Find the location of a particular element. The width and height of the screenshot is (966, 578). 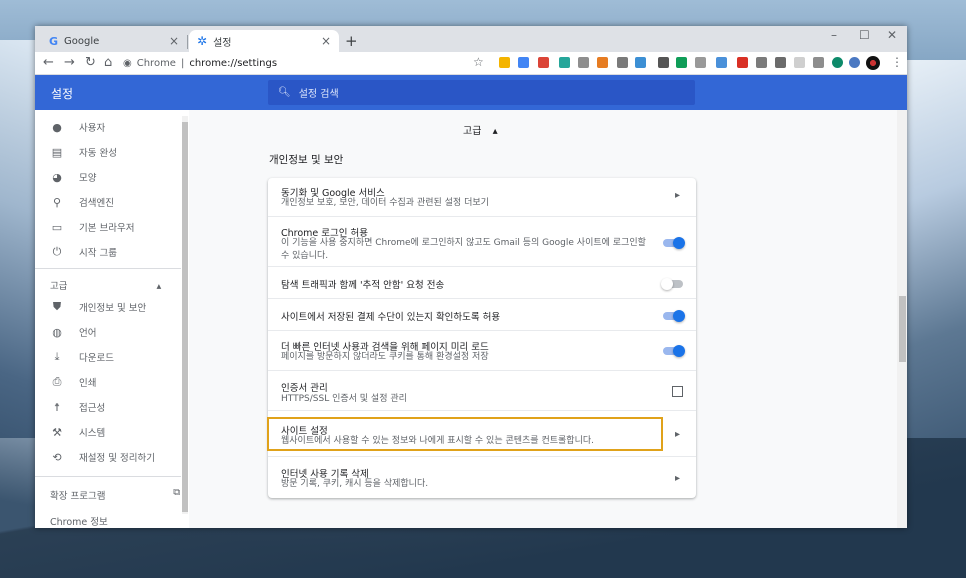

sidebar-item-about: Chrome 정보 is located at coordinates (79, 521).